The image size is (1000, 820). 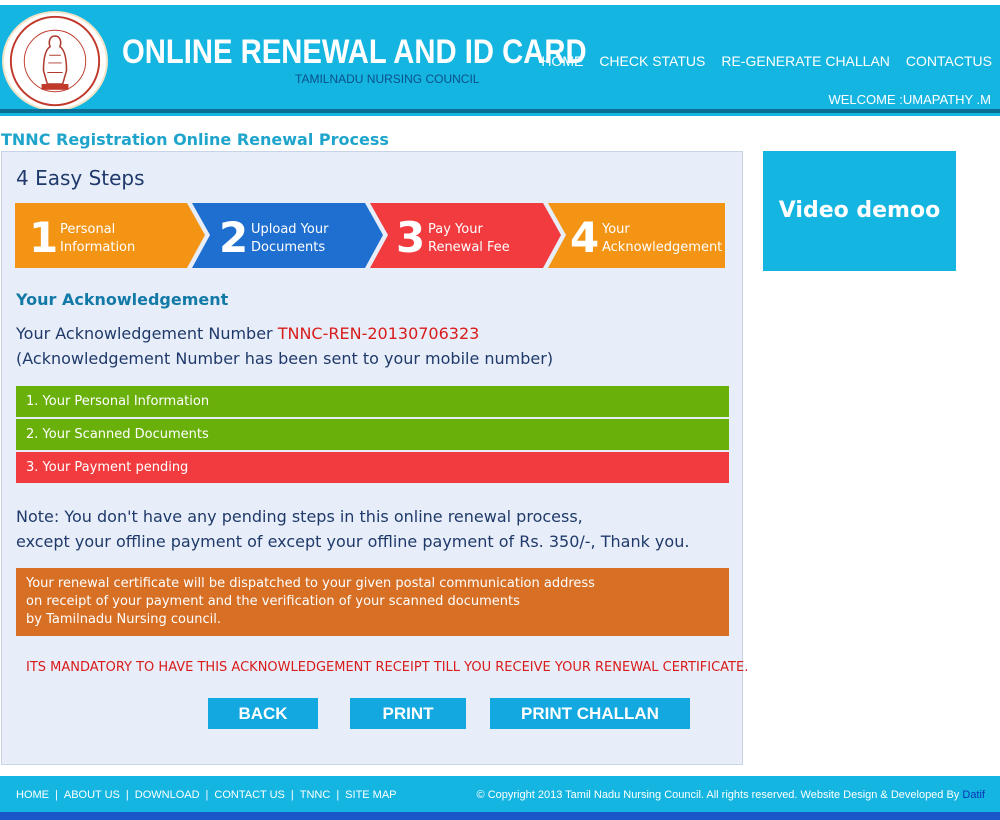 I want to click on print-challan-button: PRINT CHALLAN, so click(x=590, y=713).